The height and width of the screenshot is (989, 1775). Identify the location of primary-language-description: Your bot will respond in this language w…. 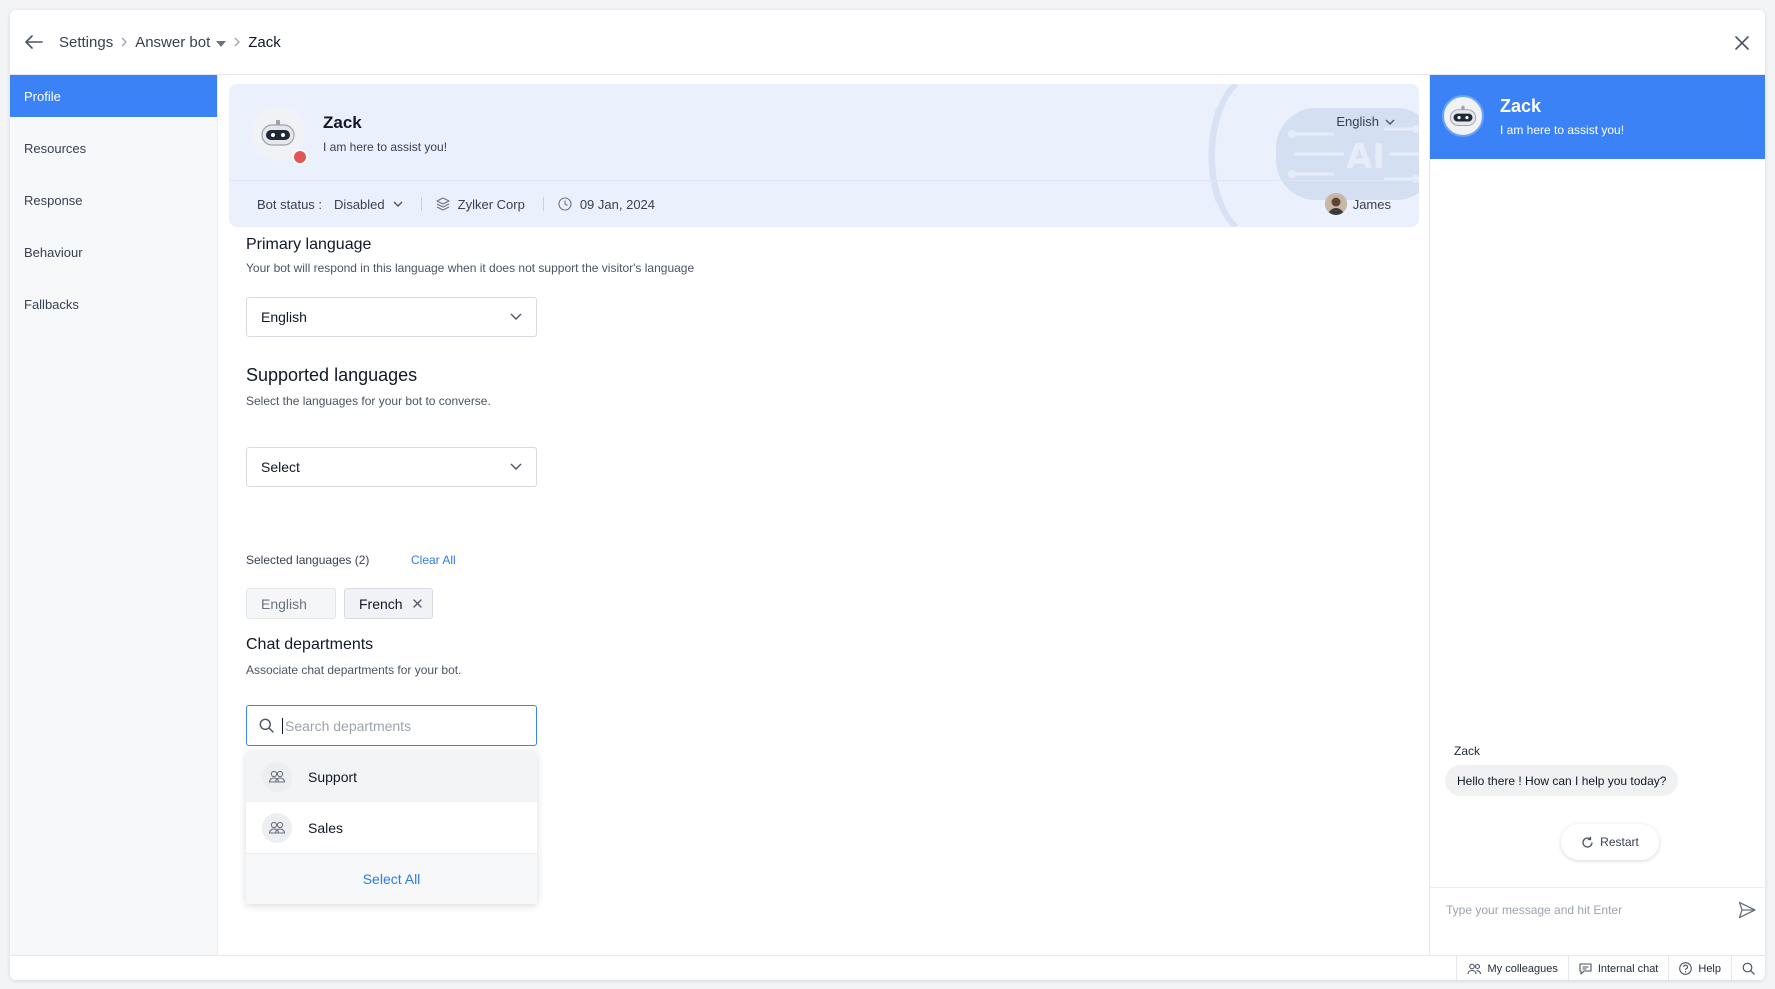
(470, 268).